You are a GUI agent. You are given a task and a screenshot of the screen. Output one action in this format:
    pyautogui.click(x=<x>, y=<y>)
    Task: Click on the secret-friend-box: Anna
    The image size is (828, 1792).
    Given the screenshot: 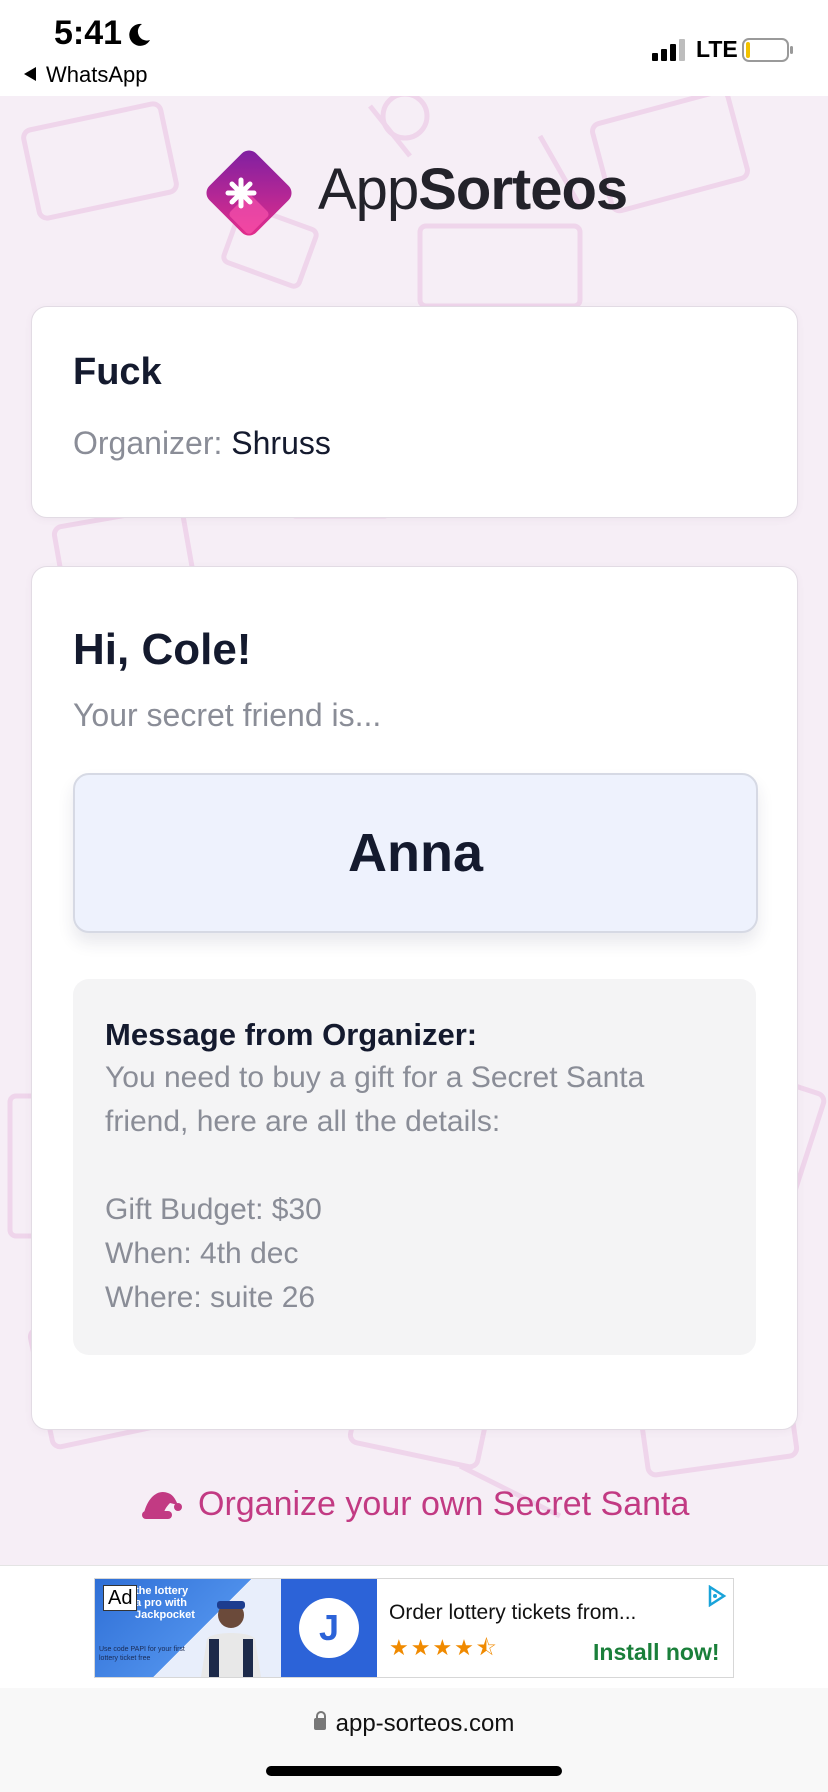 What is the action you would take?
    pyautogui.click(x=415, y=853)
    